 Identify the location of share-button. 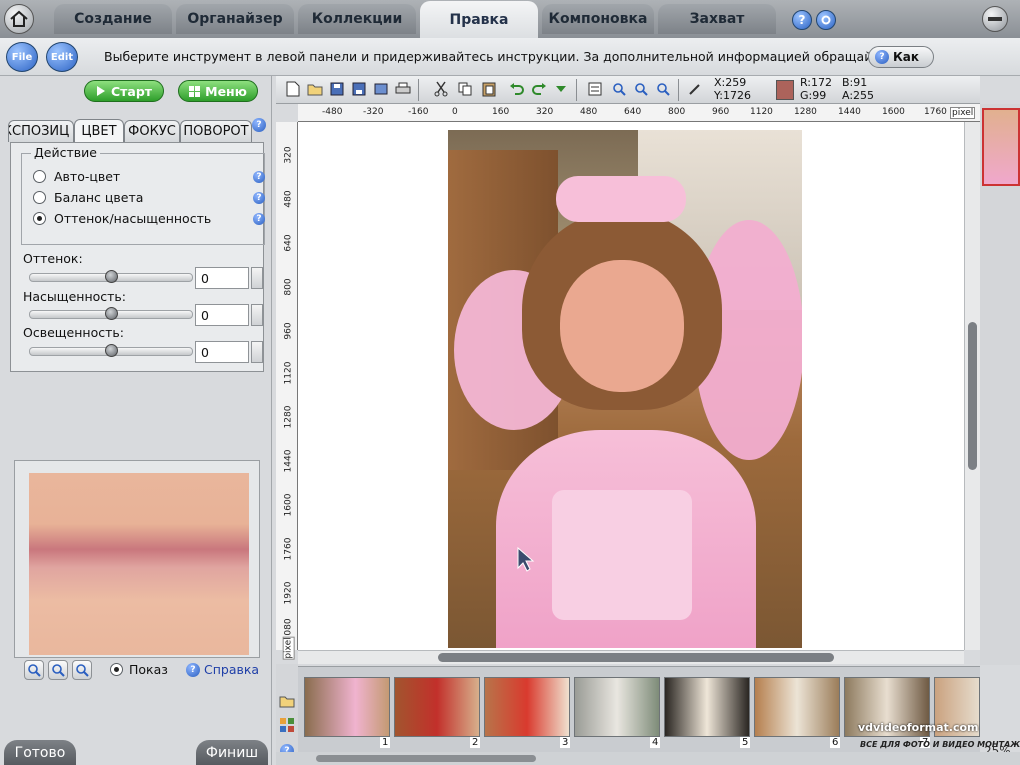
(381, 89).